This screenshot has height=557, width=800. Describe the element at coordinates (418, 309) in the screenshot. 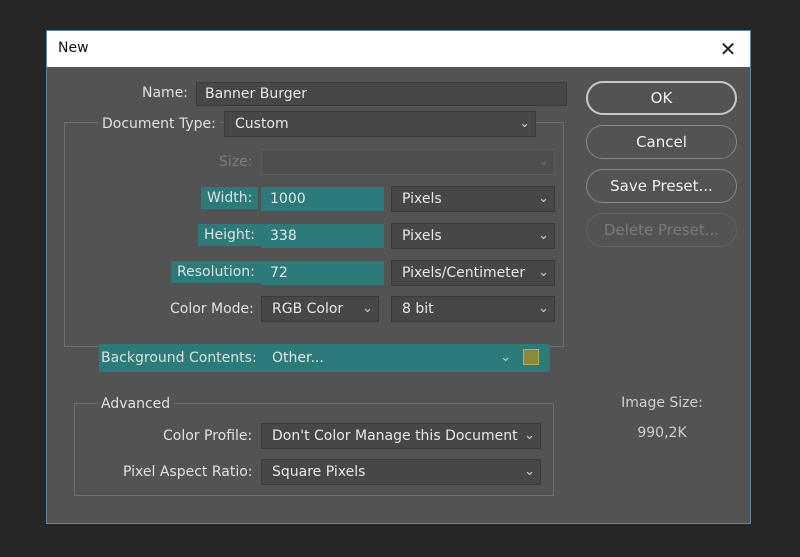

I see `bit-depth-value: 8 bit` at that location.